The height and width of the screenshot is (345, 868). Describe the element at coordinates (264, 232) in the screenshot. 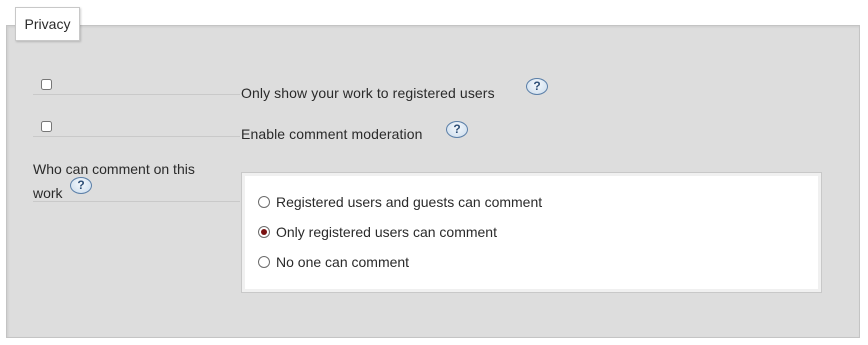

I see `radio-registered-only` at that location.